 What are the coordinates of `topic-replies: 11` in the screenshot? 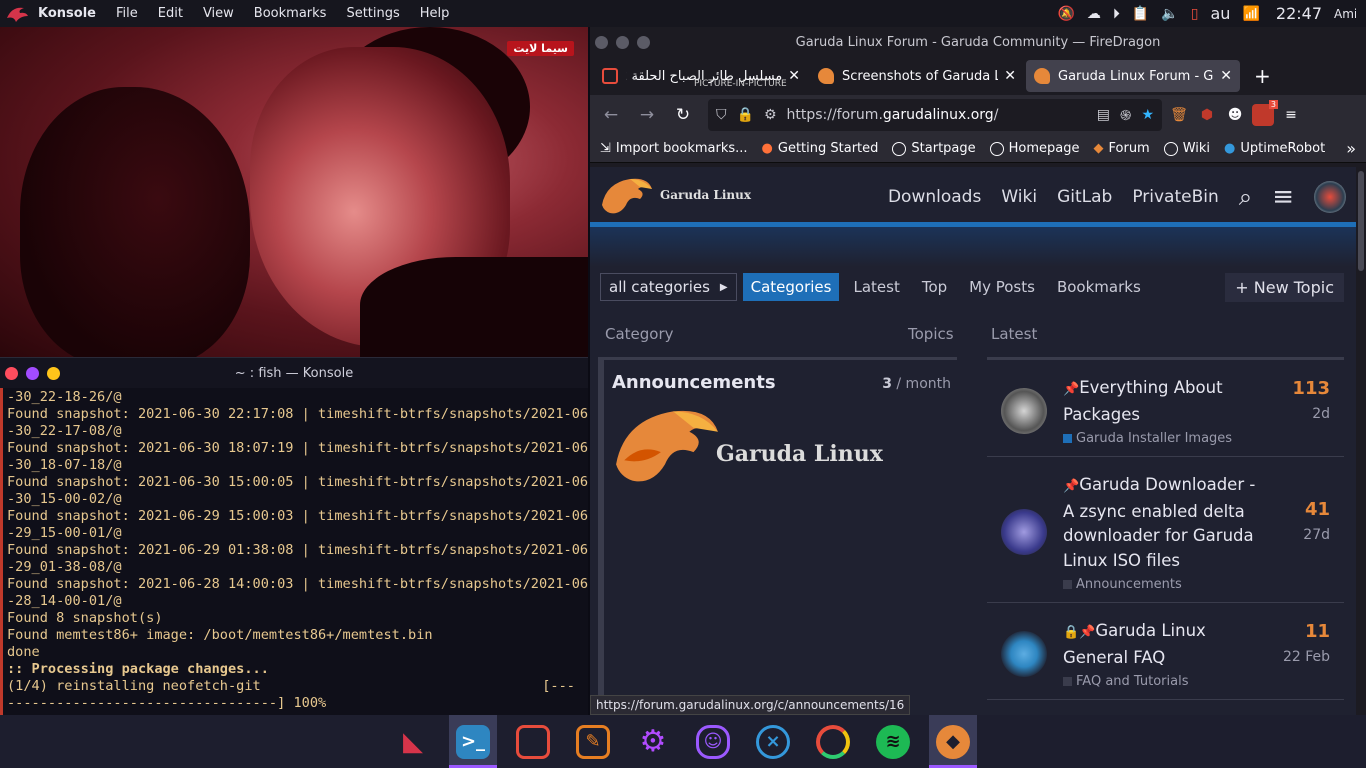 It's located at (1317, 631).